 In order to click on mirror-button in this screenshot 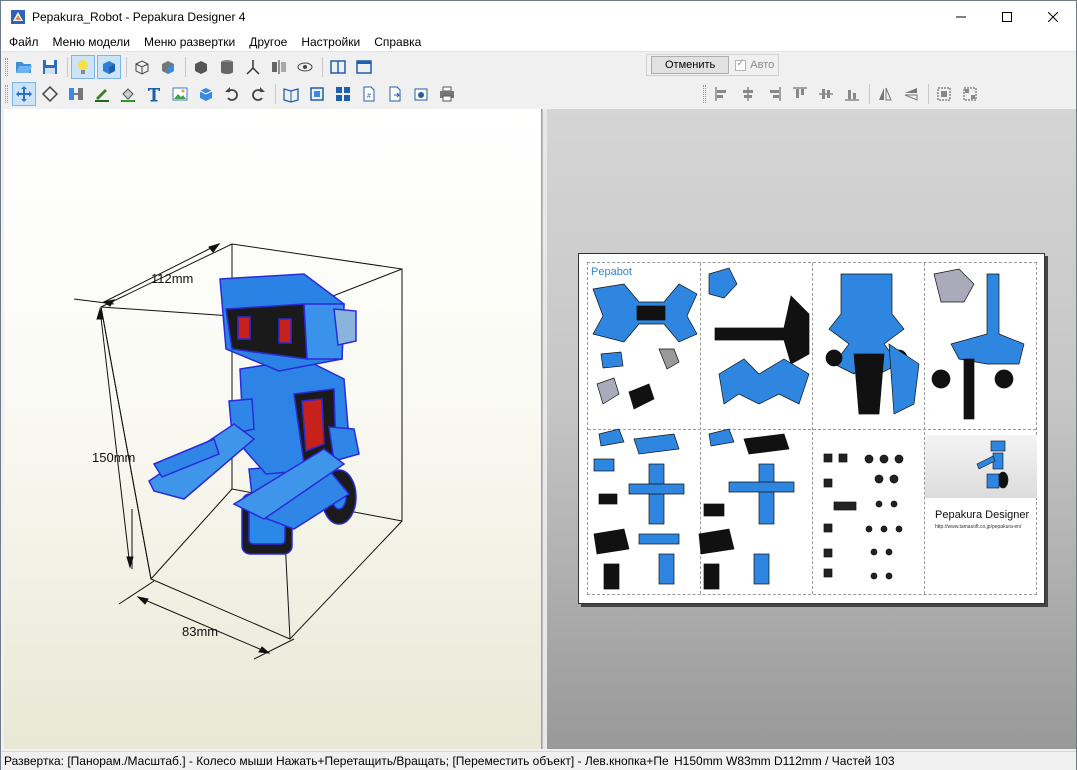, I will do `click(279, 67)`.